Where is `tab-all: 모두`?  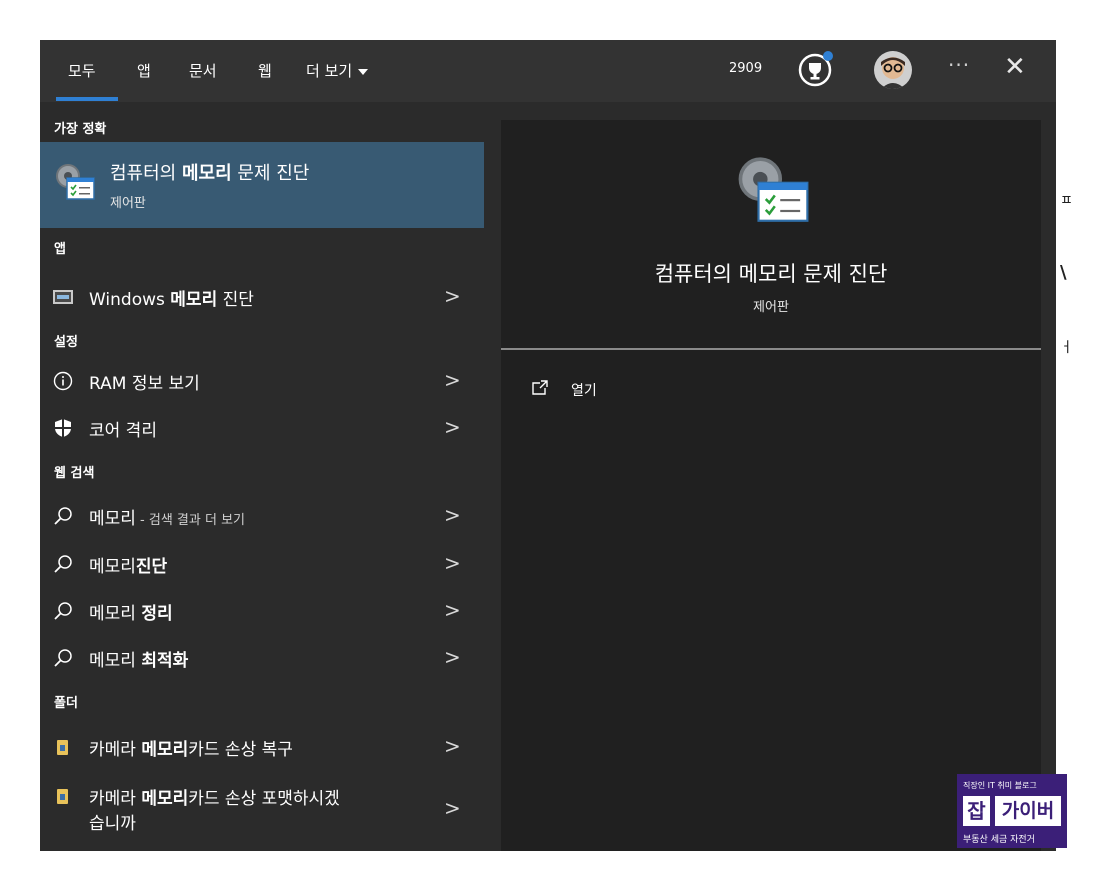
tab-all: 모두 is located at coordinates (82, 70).